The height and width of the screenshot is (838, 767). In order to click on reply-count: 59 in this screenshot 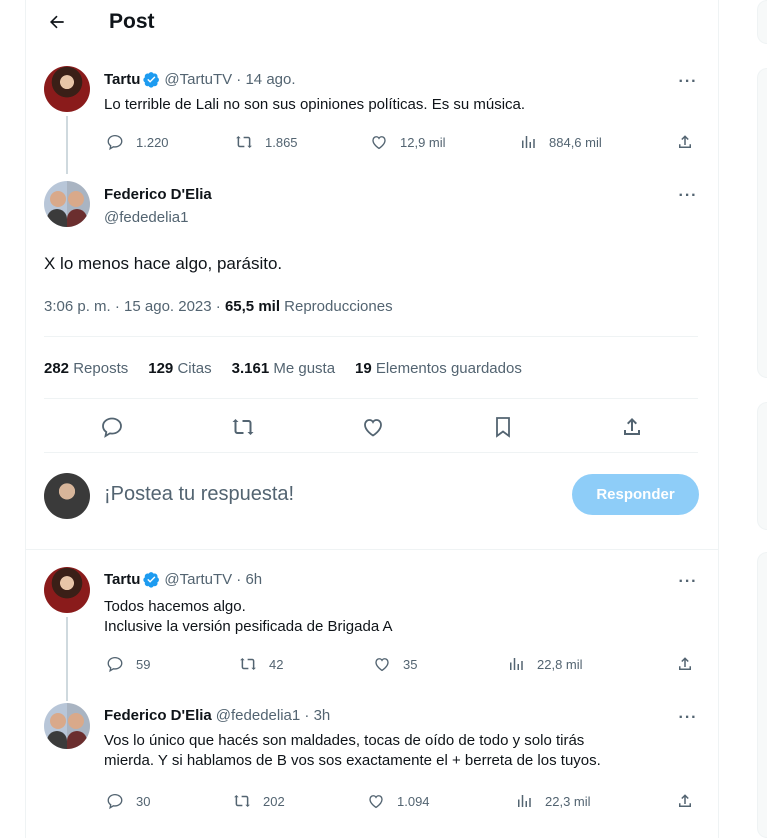, I will do `click(143, 664)`.